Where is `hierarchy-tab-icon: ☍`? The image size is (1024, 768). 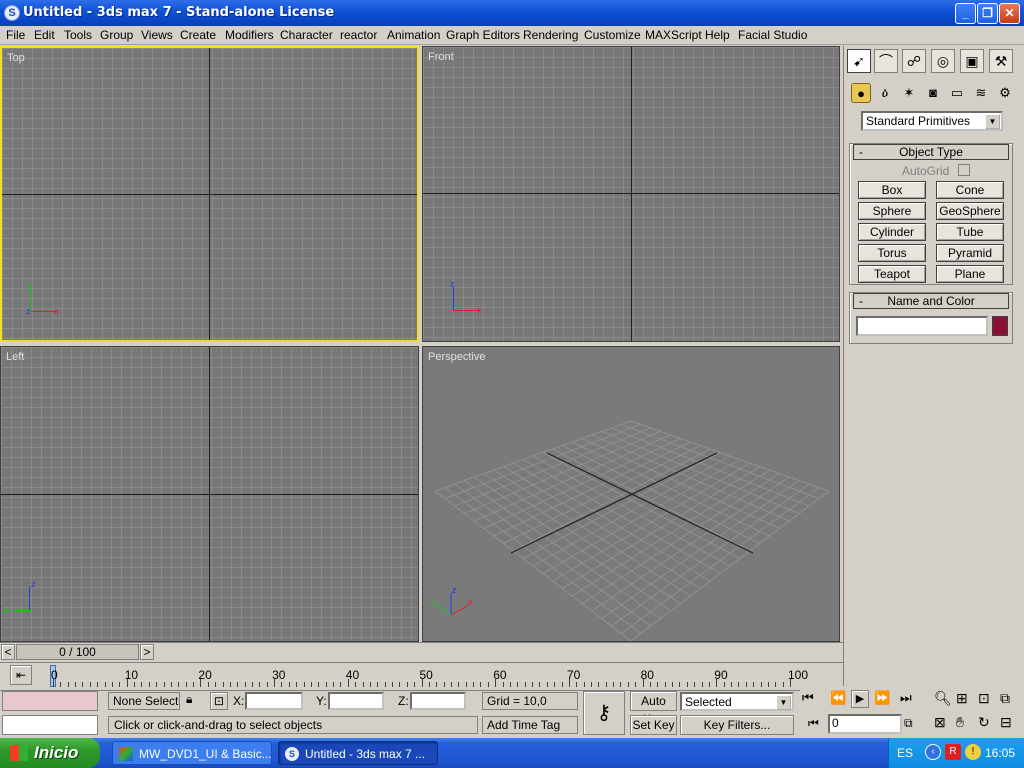 hierarchy-tab-icon: ☍ is located at coordinates (914, 61).